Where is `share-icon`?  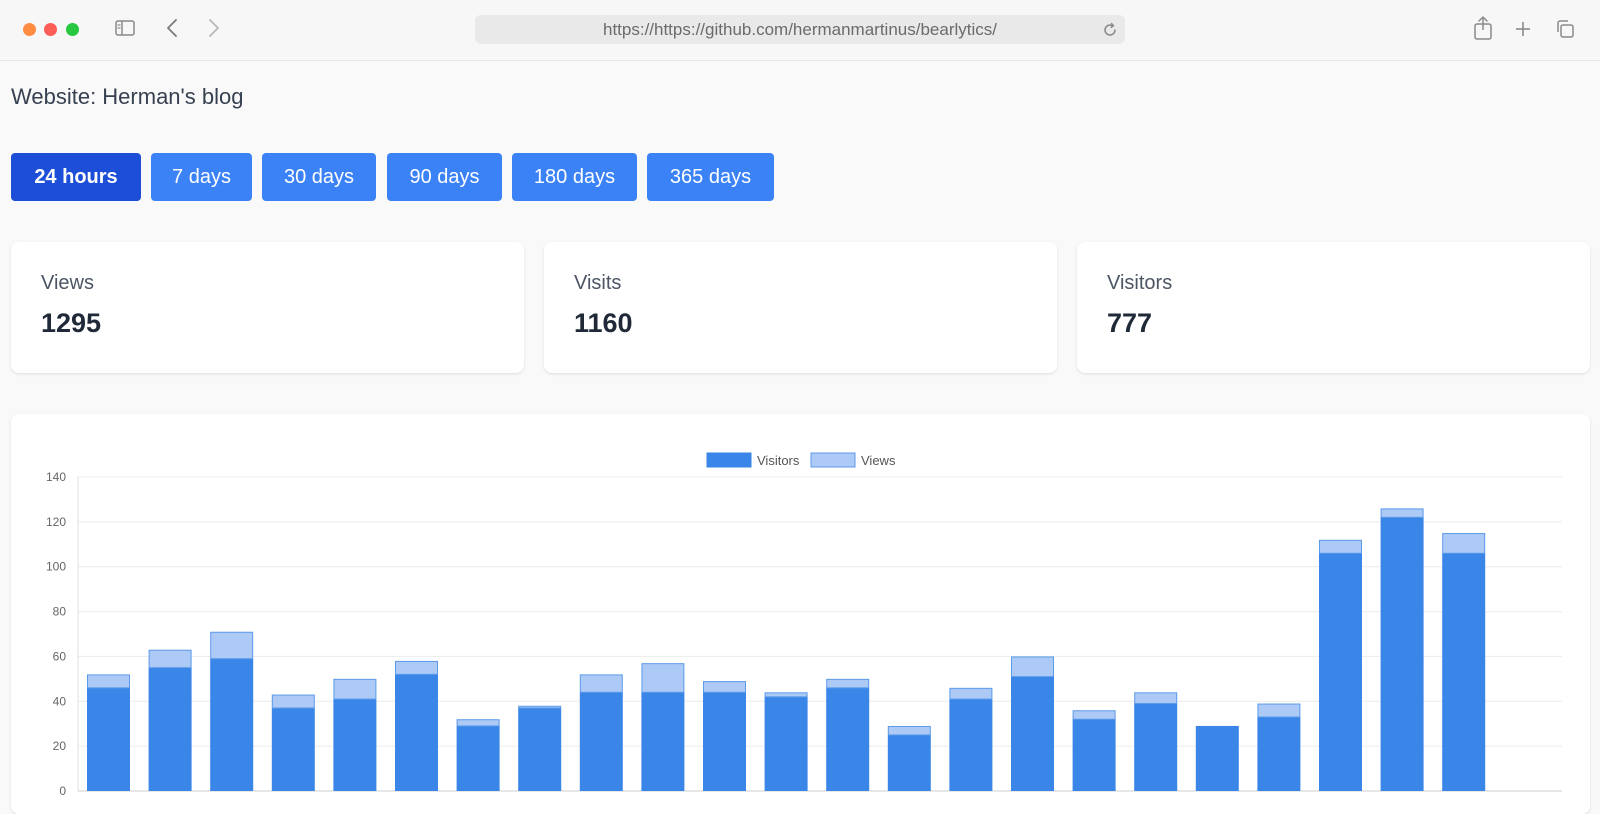
share-icon is located at coordinates (1483, 28).